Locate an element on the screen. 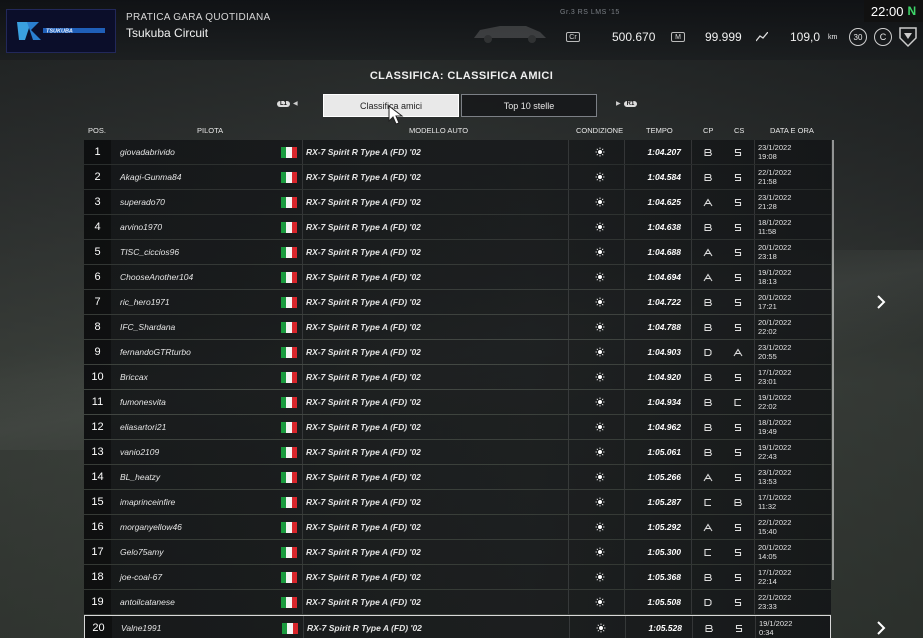  row-datetime: 19/1/2022 22:43 is located at coordinates (788, 452).